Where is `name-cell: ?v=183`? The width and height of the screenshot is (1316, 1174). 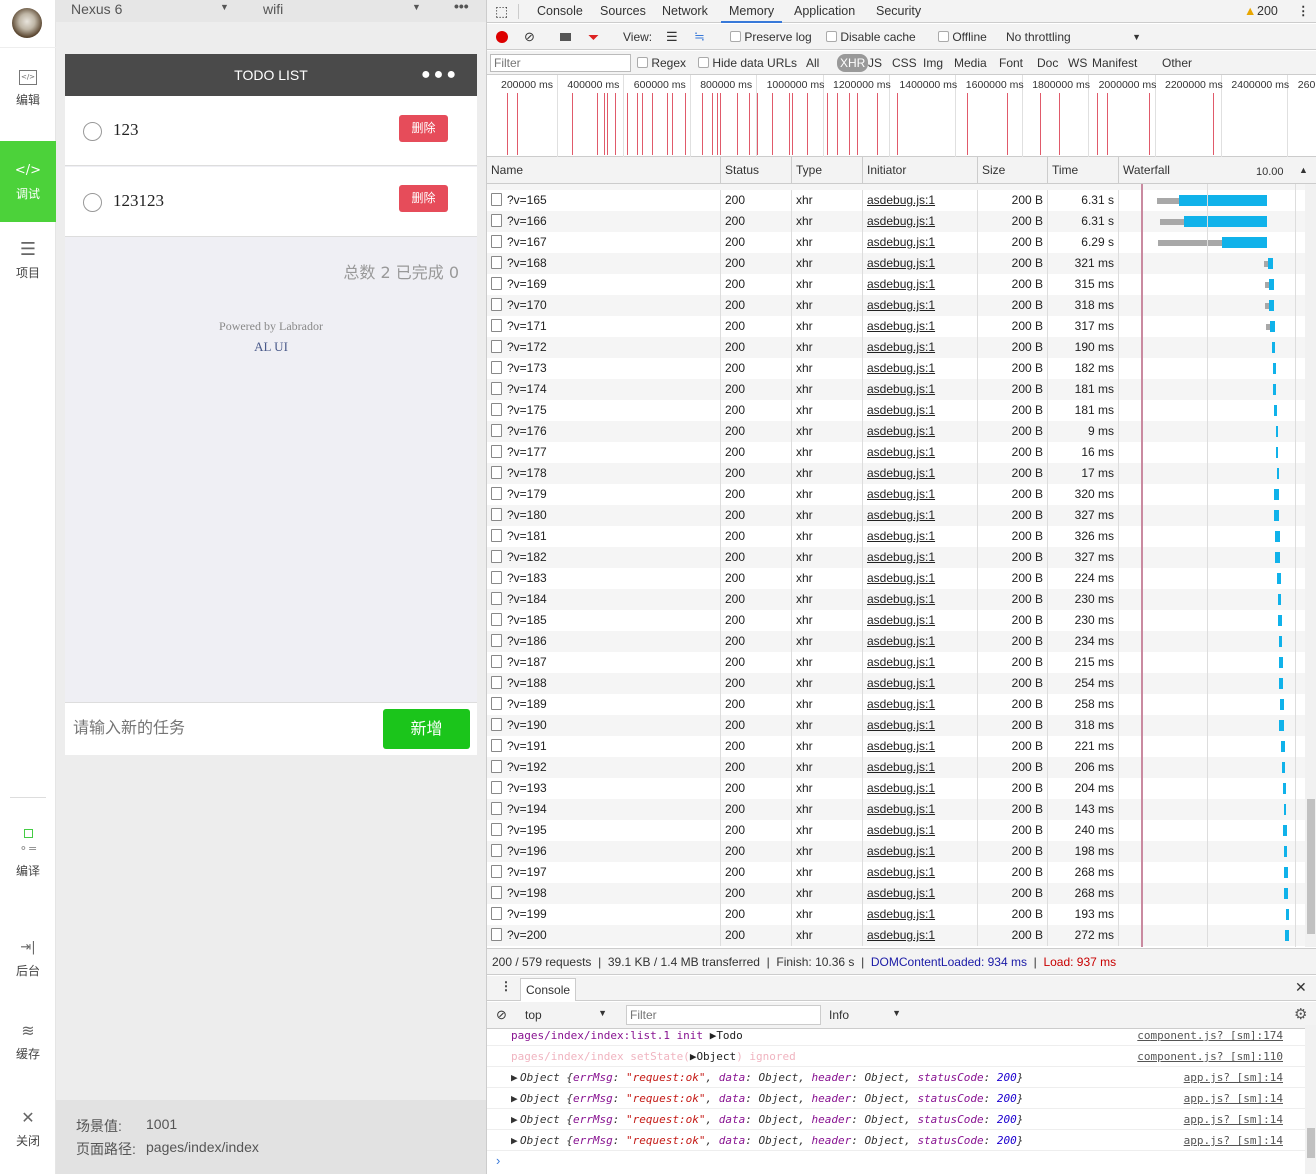
name-cell: ?v=183 is located at coordinates (604, 578).